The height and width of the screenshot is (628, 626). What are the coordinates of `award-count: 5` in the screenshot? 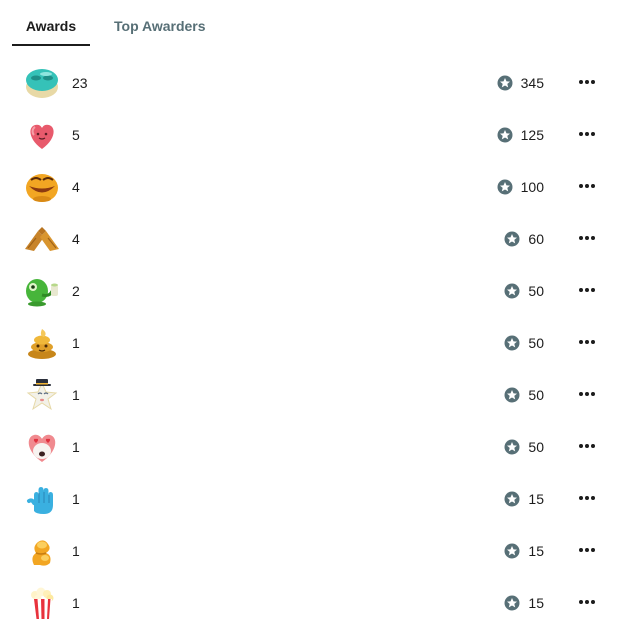 It's located at (76, 135).